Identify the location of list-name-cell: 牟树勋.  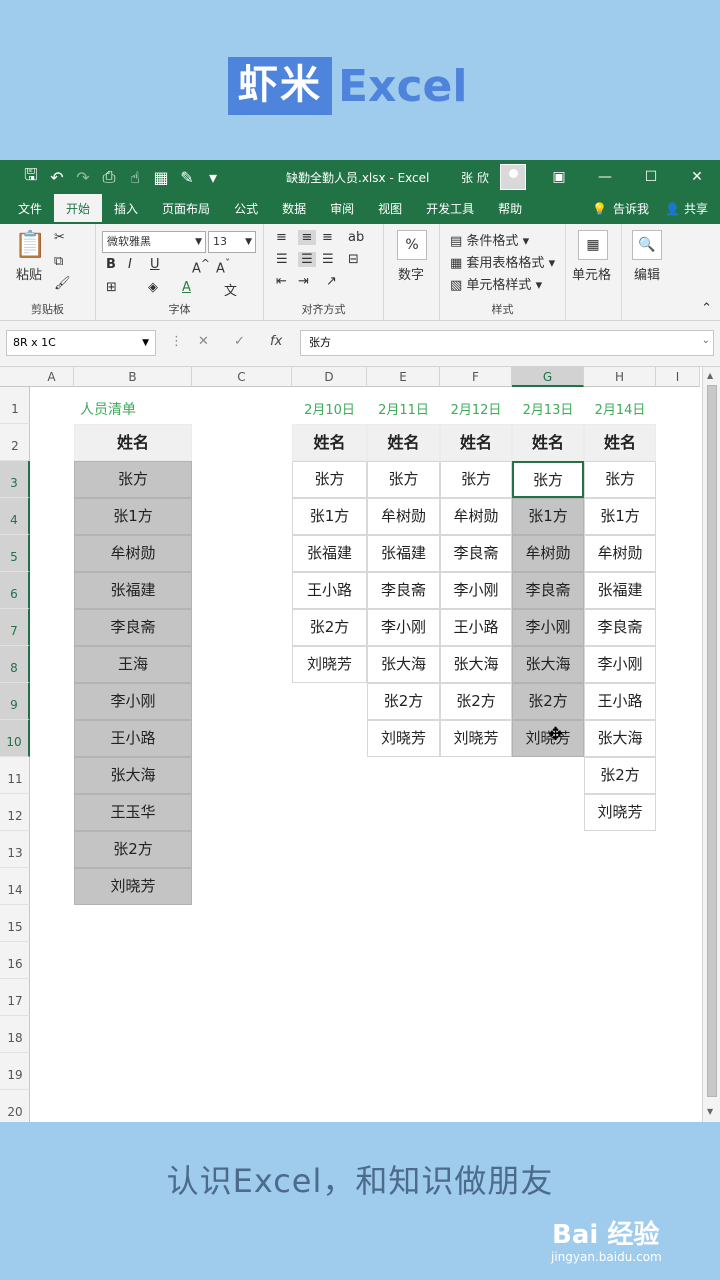
(133, 553).